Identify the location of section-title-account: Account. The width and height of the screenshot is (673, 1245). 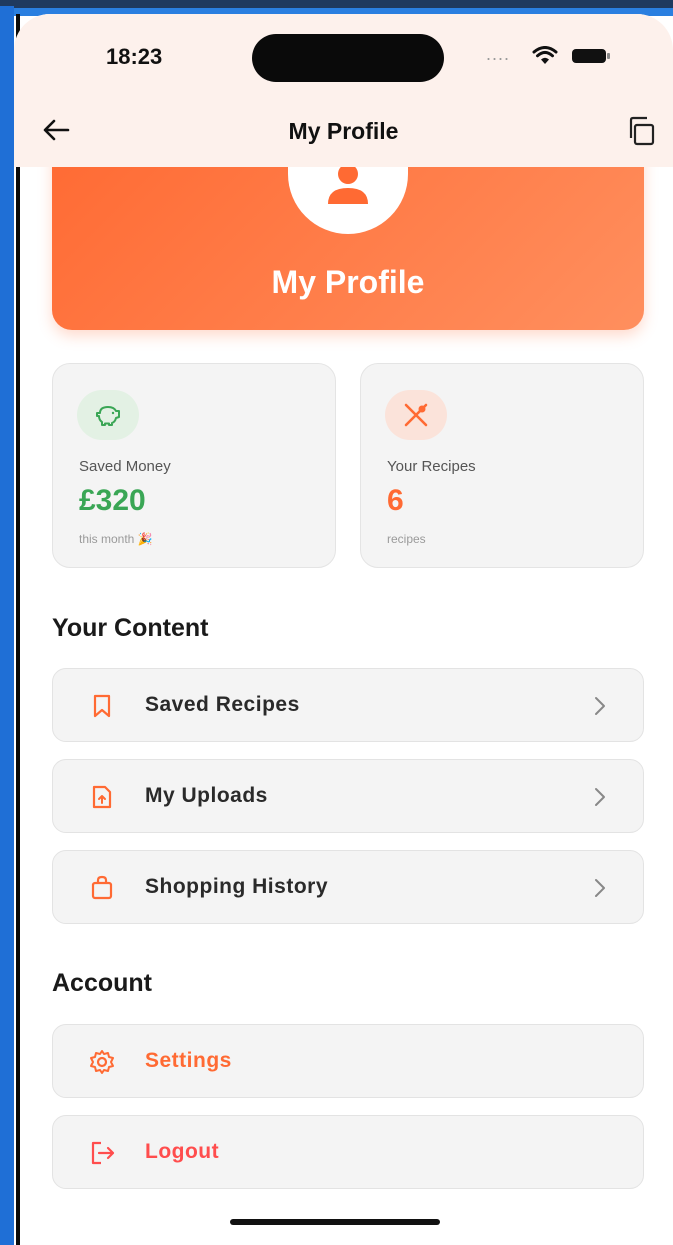
(102, 983).